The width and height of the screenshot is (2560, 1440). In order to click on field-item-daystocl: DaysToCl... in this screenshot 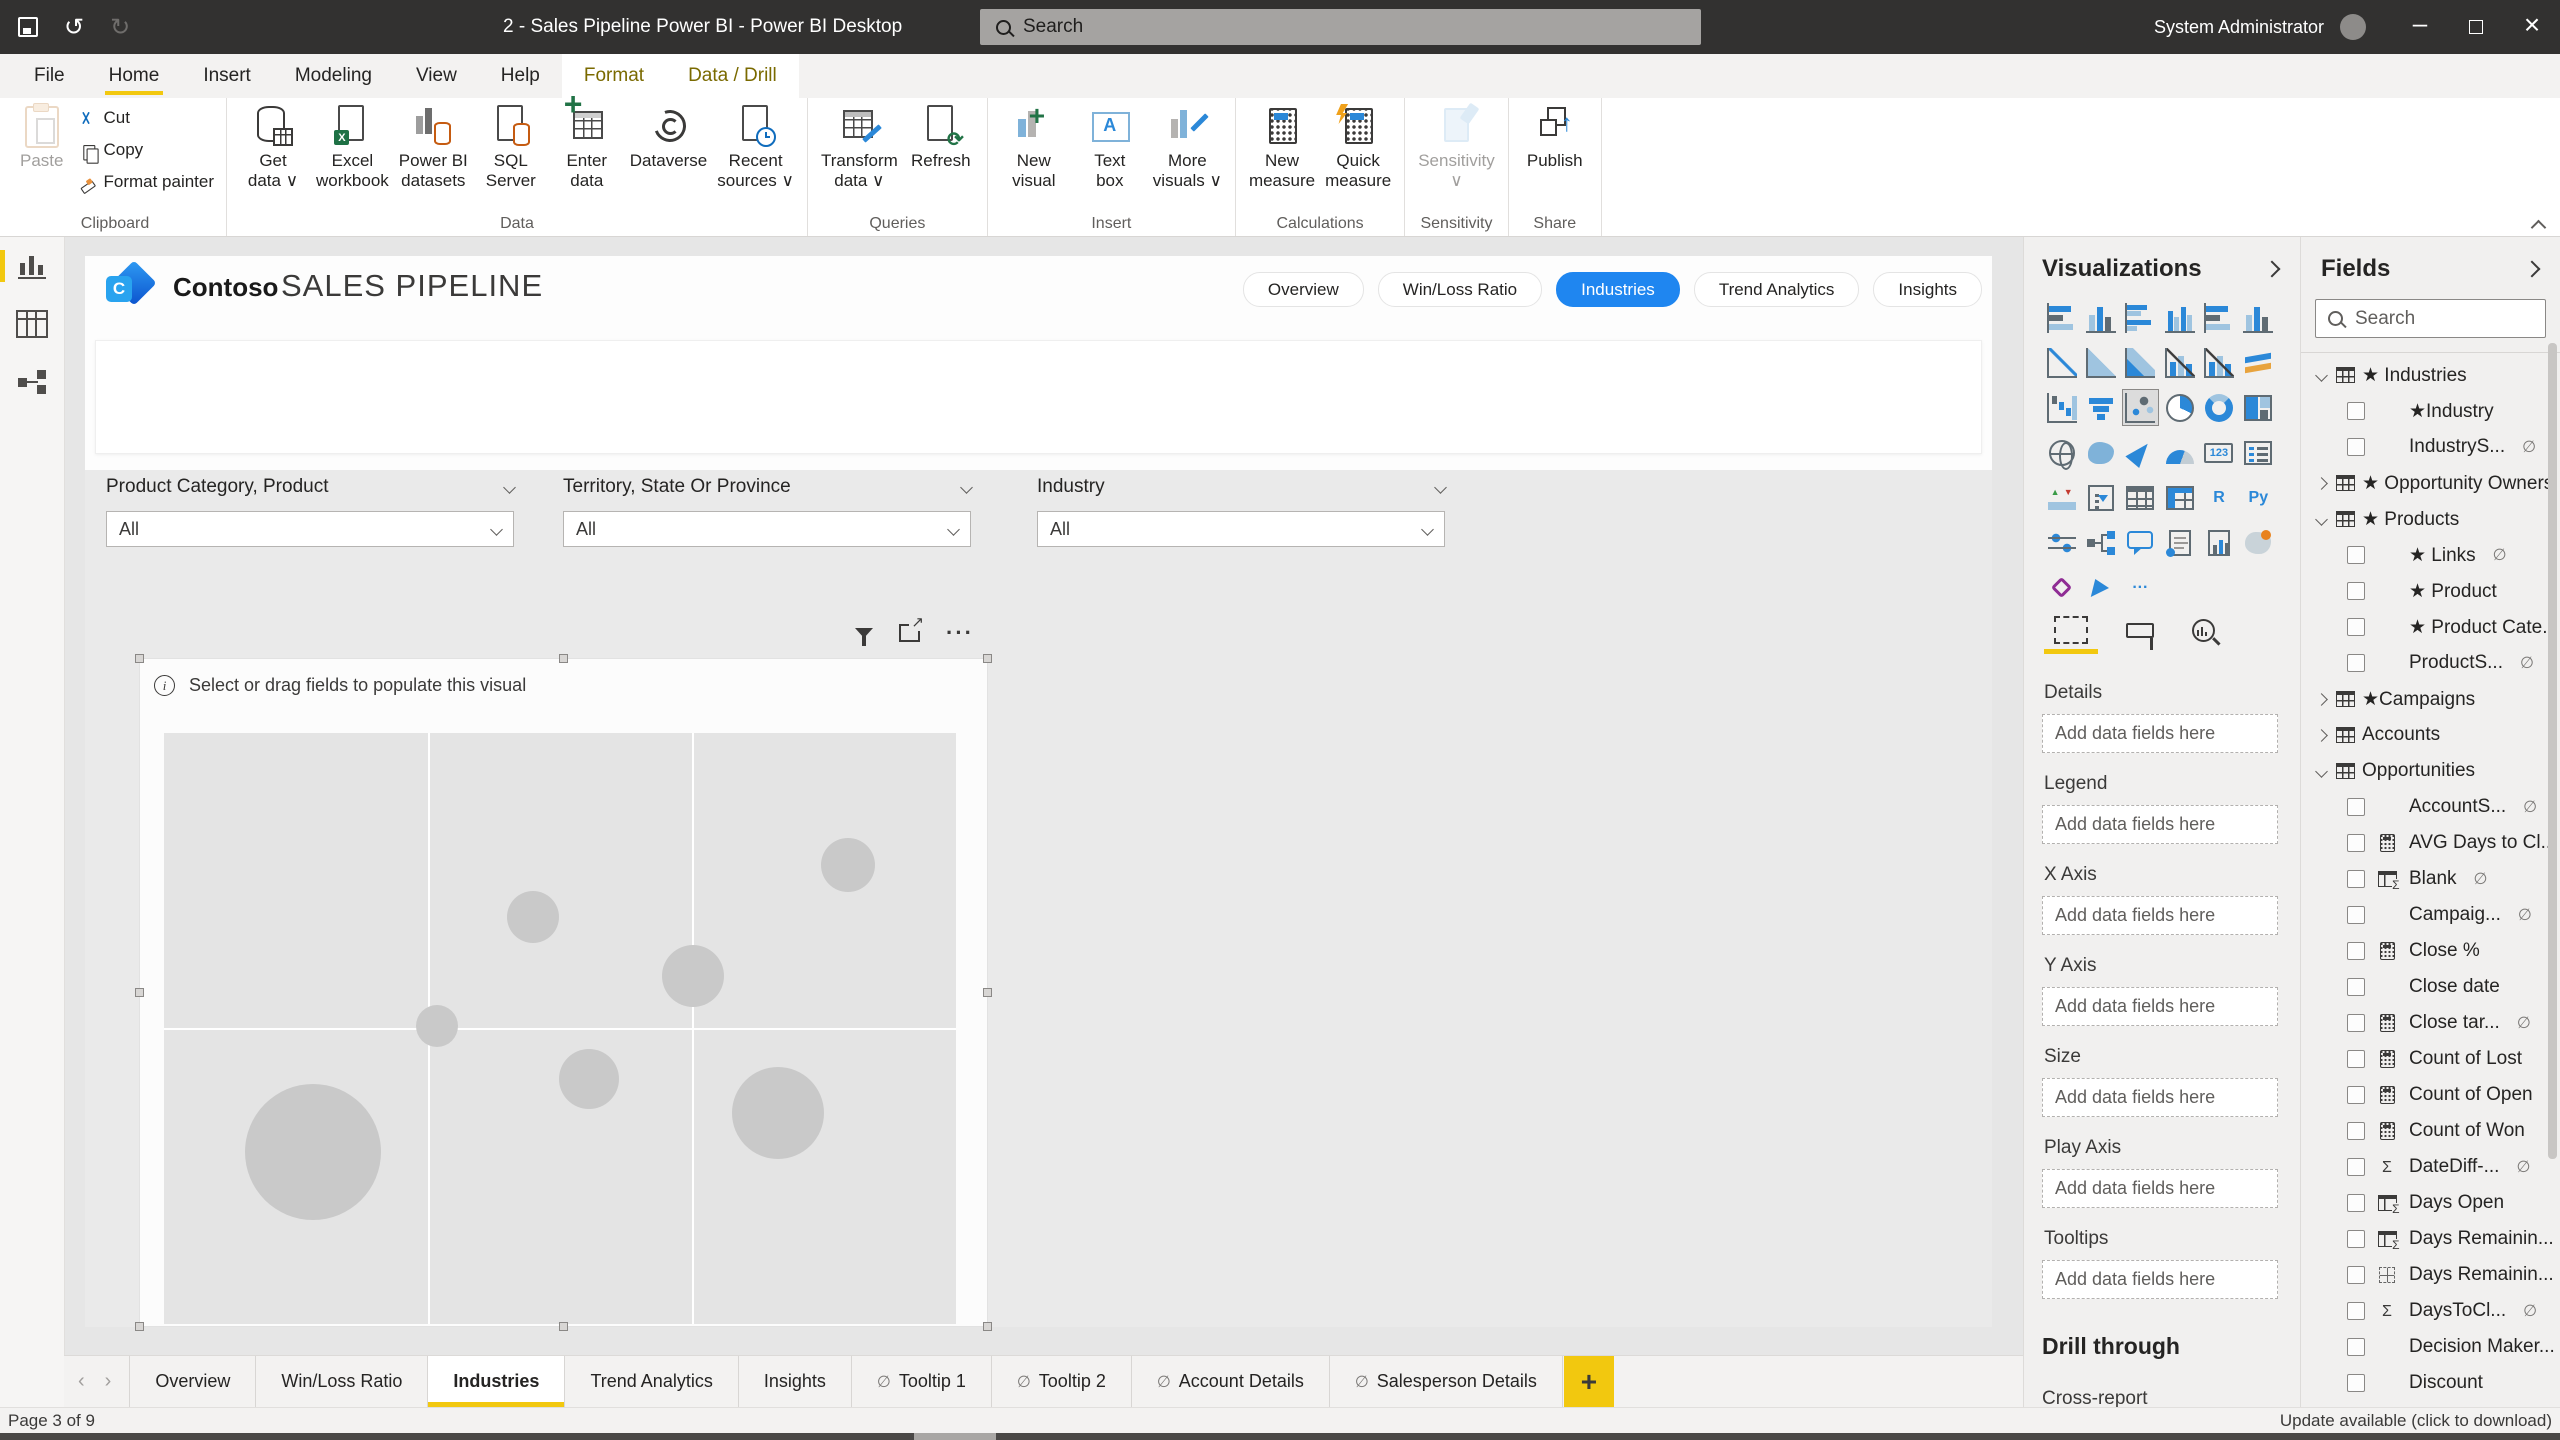, I will do `click(2430, 1311)`.